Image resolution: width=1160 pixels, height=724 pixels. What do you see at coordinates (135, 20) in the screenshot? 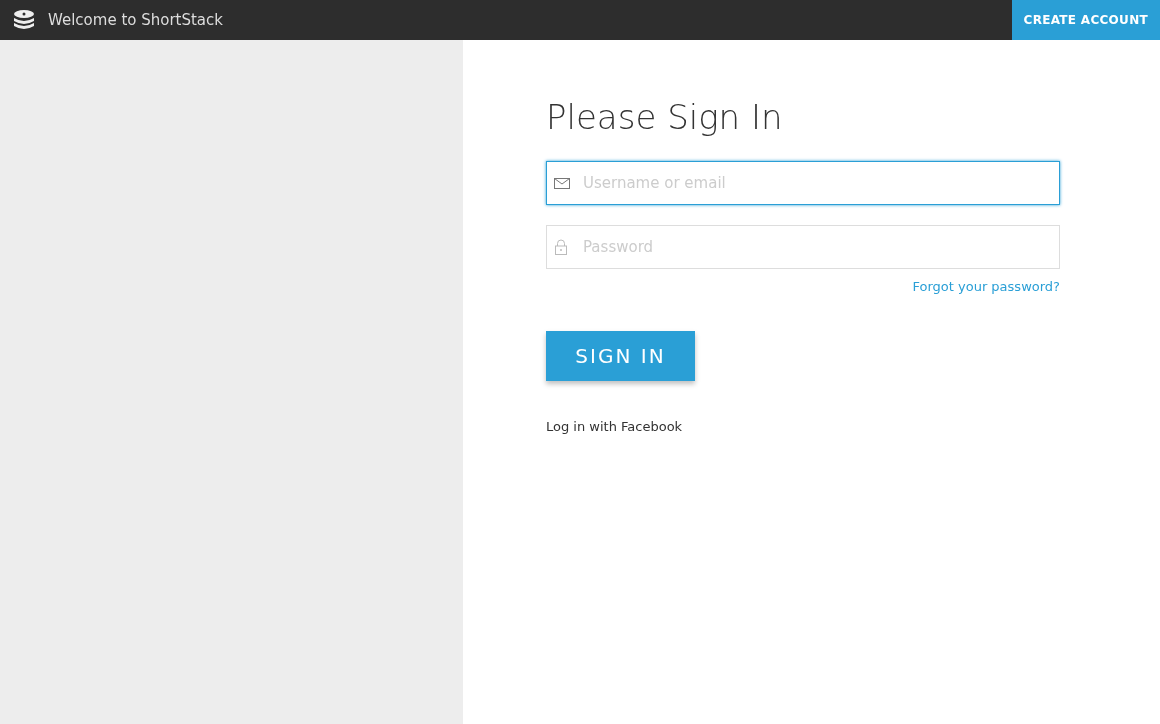
I see `app-title: Welcome to ShortStack` at bounding box center [135, 20].